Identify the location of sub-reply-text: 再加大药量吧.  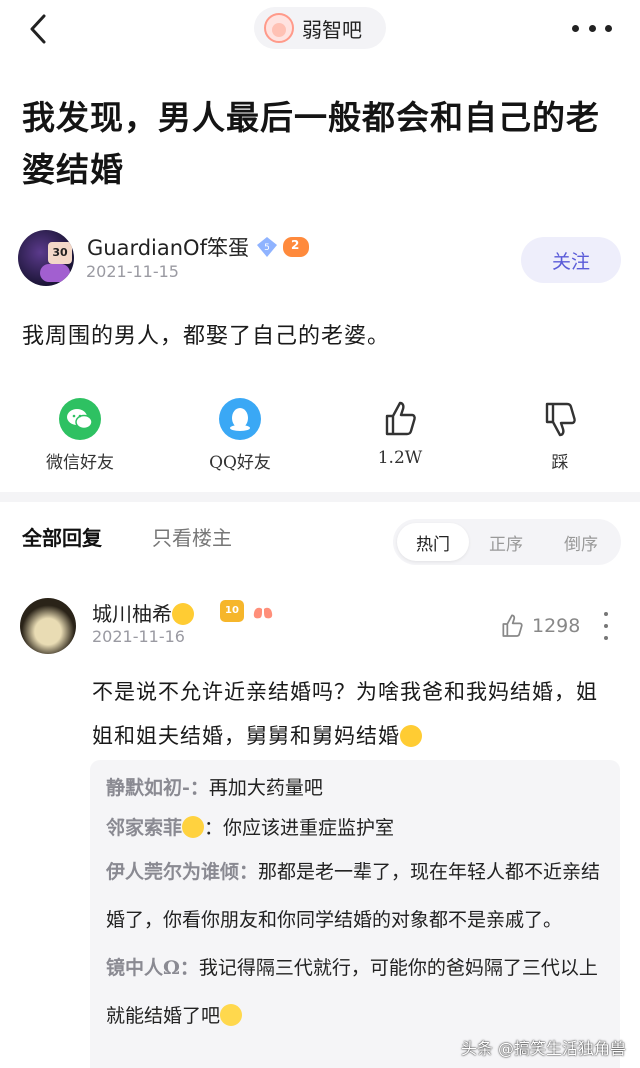
(265, 788).